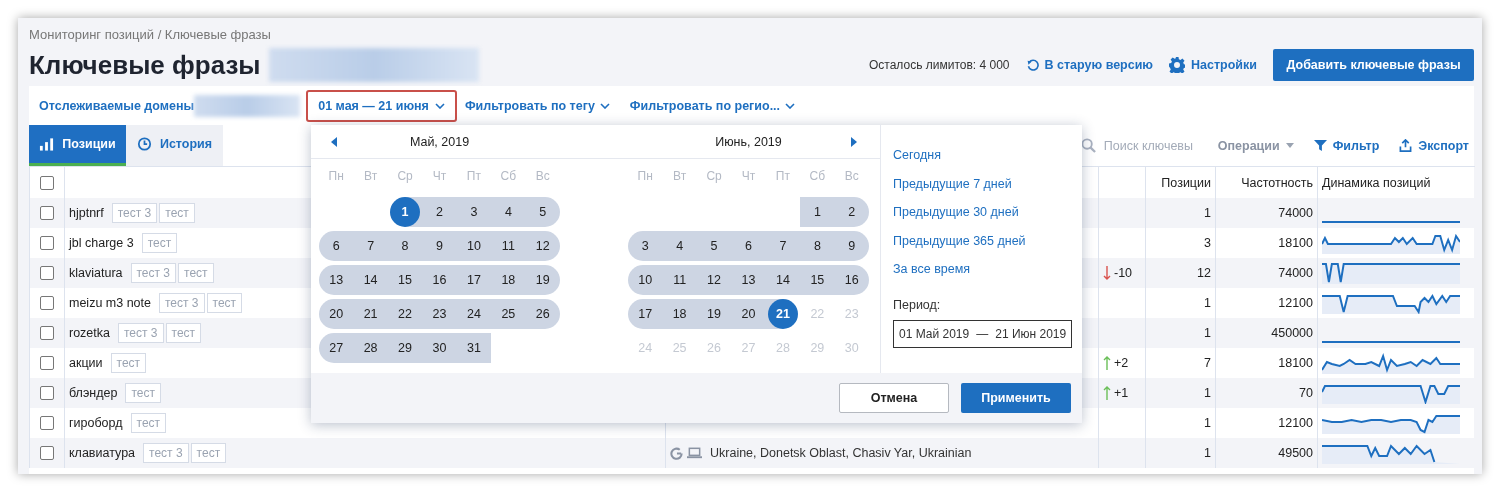 The width and height of the screenshot is (1500, 492). I want to click on calendar-day: 26, so click(542, 314).